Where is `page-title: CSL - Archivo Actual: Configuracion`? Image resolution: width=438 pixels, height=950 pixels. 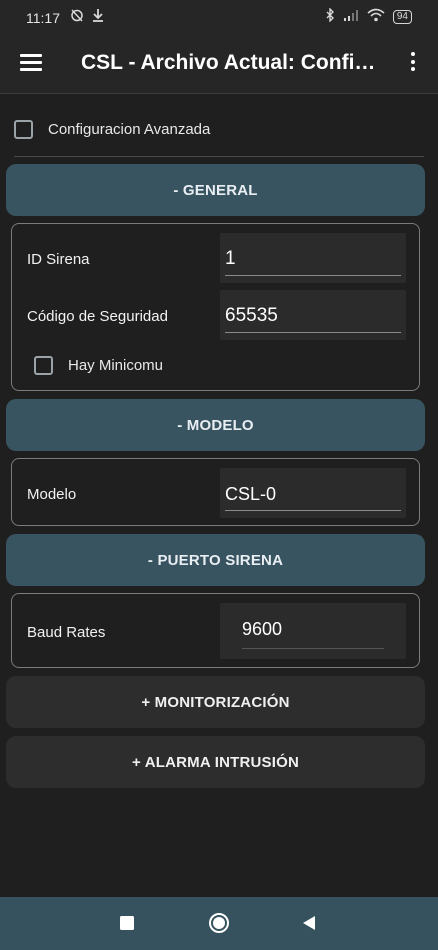 page-title: CSL - Archivo Actual: Configuracion is located at coordinates (233, 62).